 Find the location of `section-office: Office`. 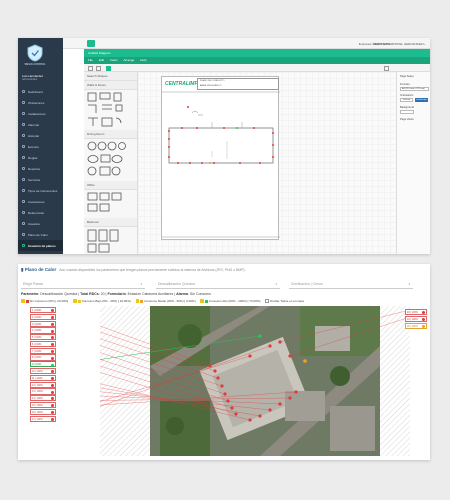

section-office: Office is located at coordinates (110, 185).